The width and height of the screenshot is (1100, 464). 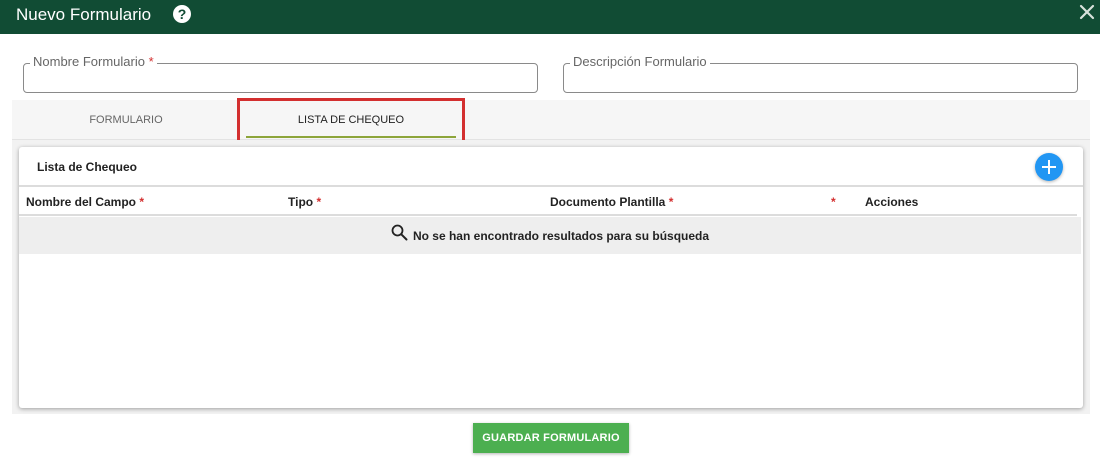 I want to click on active-tab-indicator, so click(x=351, y=137).